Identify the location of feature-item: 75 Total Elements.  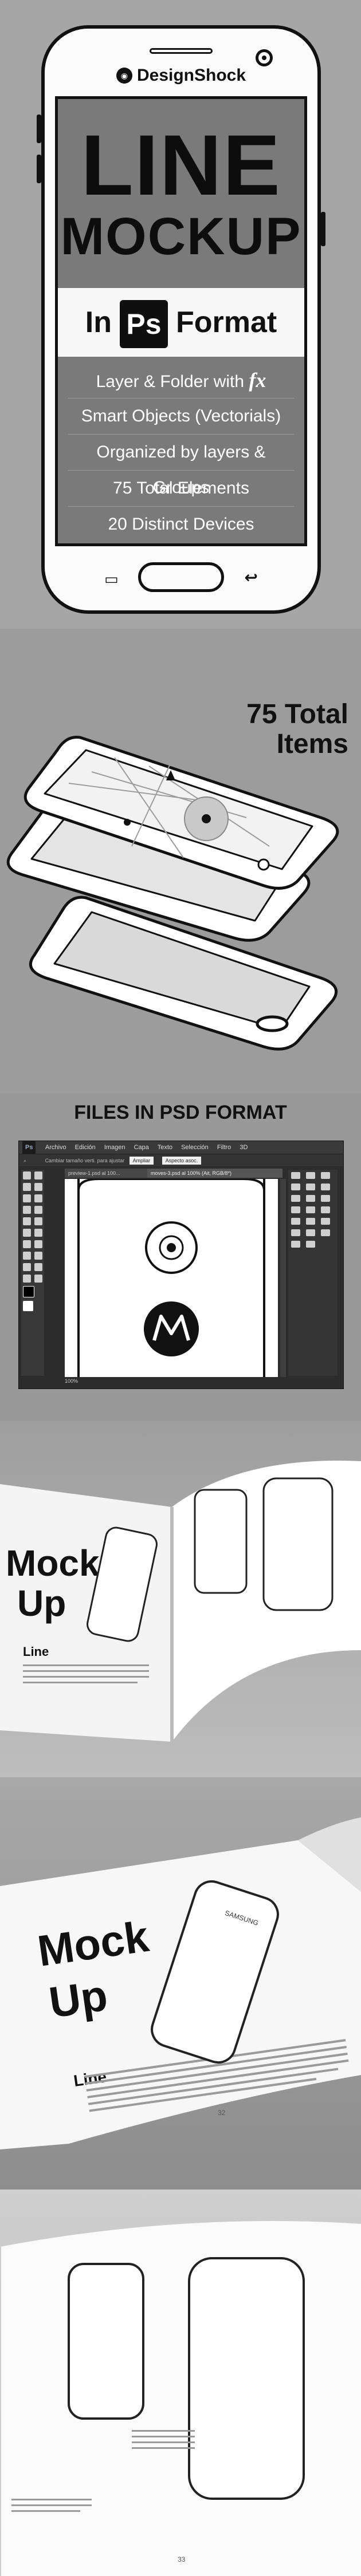
(181, 489).